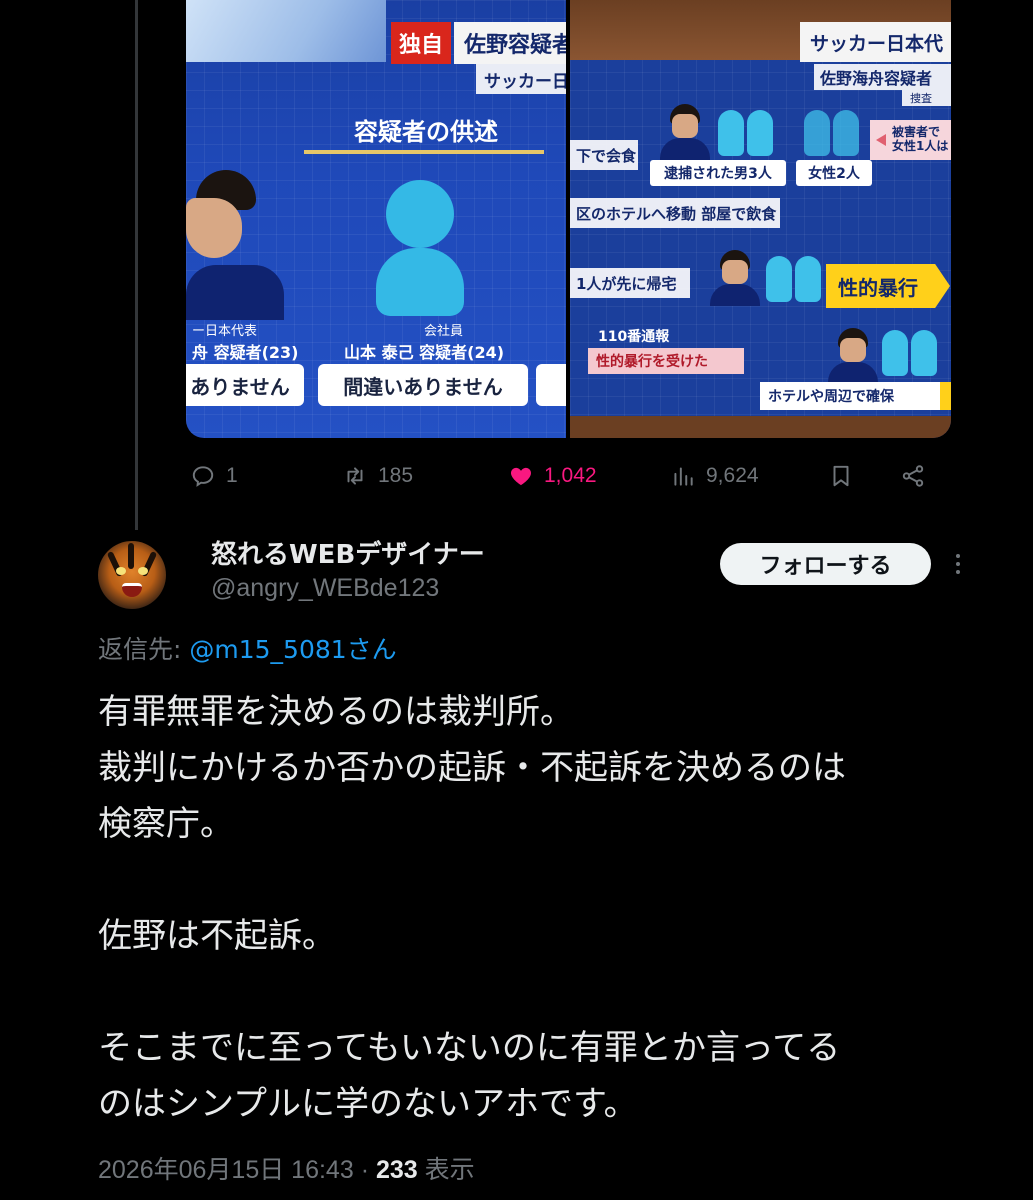  I want to click on display-name: 怒れるWEBデザイナー, so click(348, 552).